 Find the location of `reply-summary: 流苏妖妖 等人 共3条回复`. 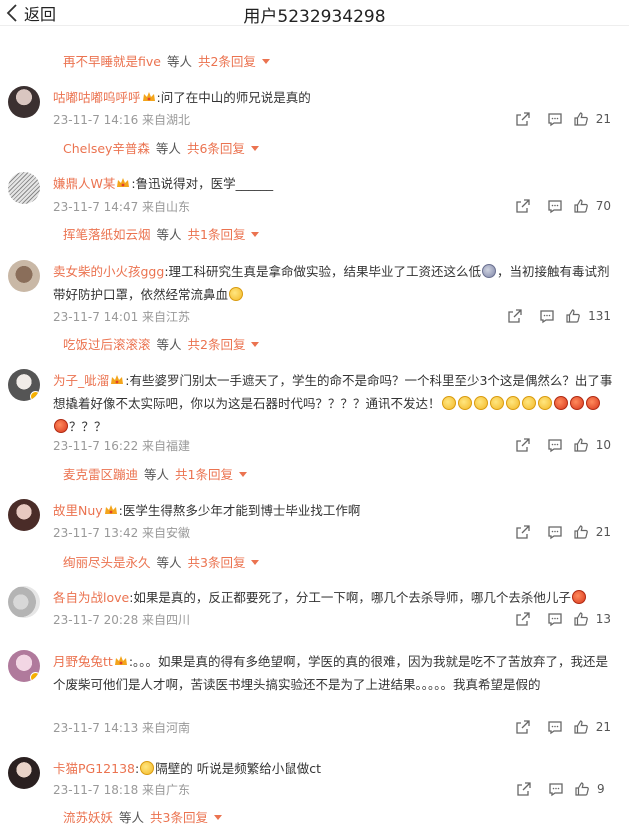

reply-summary: 流苏妖妖 等人 共3条回复 is located at coordinates (142, 816).